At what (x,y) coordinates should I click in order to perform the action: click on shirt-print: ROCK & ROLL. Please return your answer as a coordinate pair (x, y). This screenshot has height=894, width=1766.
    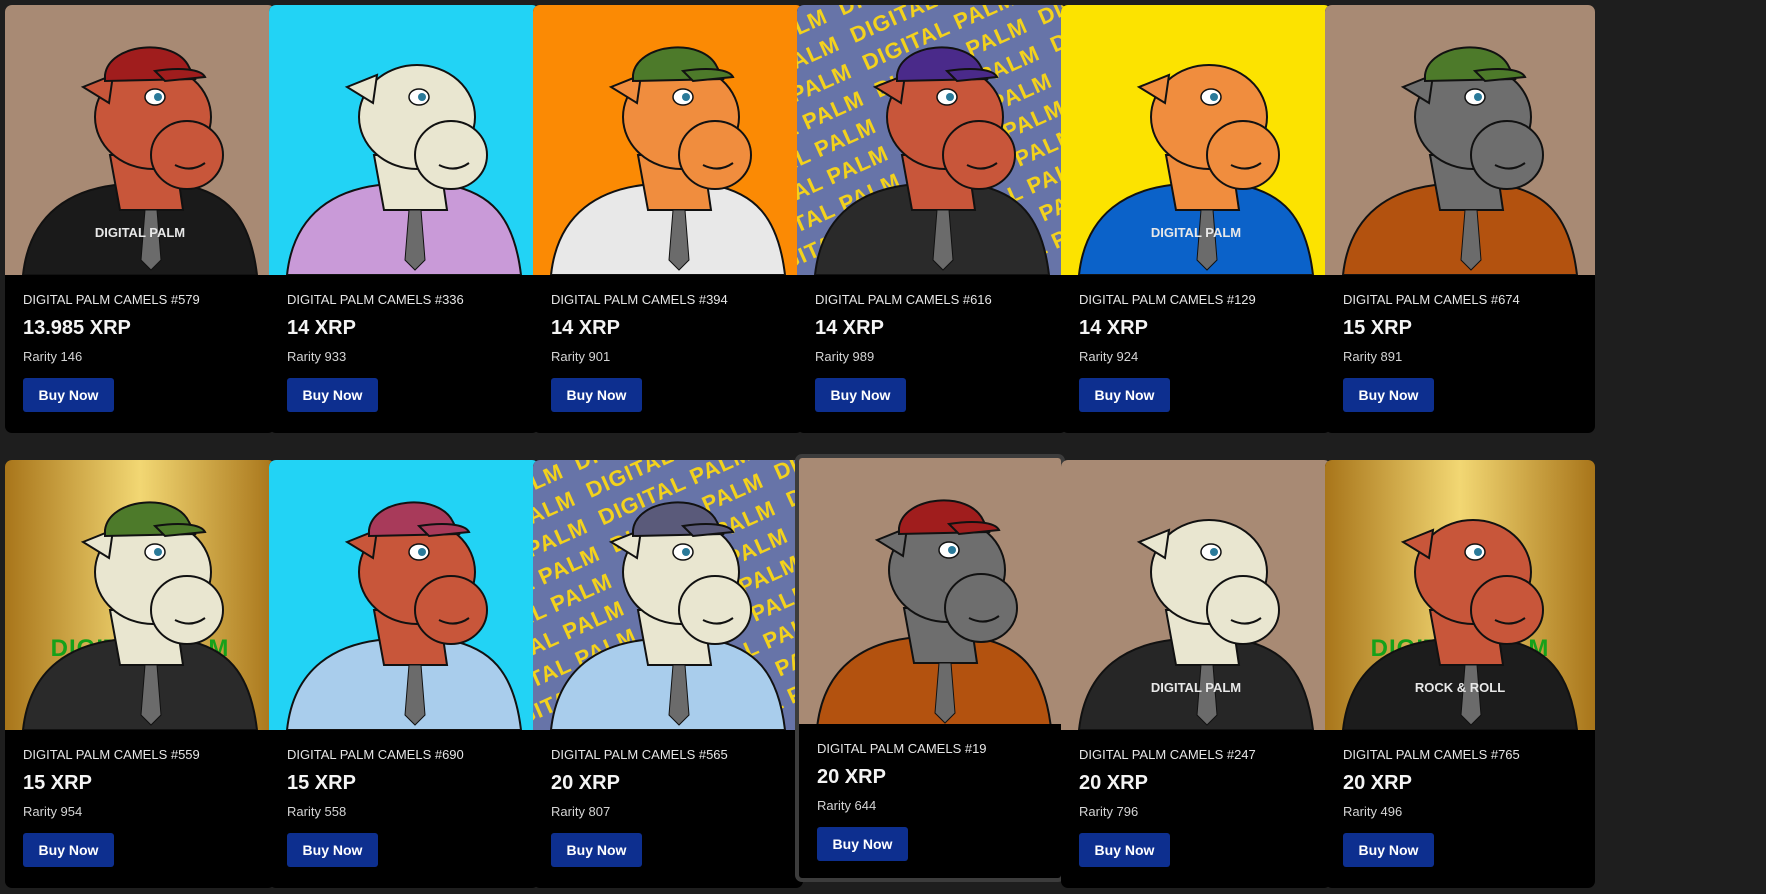
    Looking at the image, I should click on (1460, 687).